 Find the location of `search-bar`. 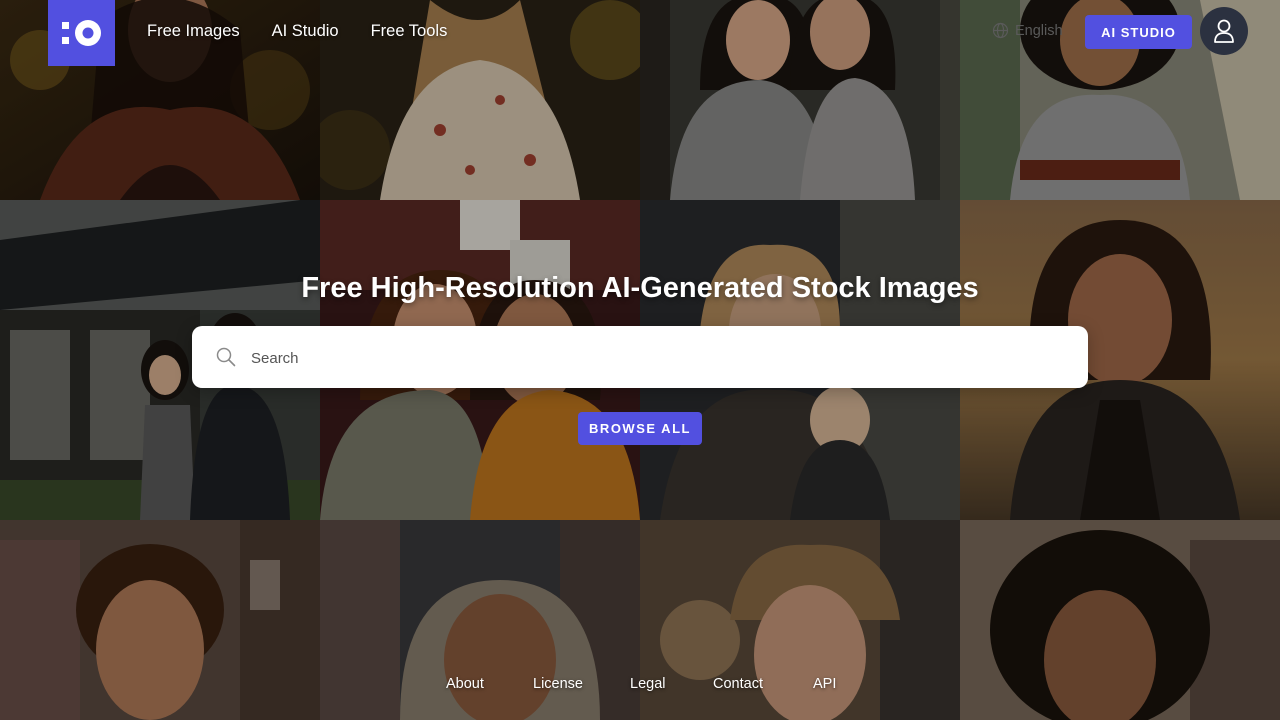

search-bar is located at coordinates (640, 358).